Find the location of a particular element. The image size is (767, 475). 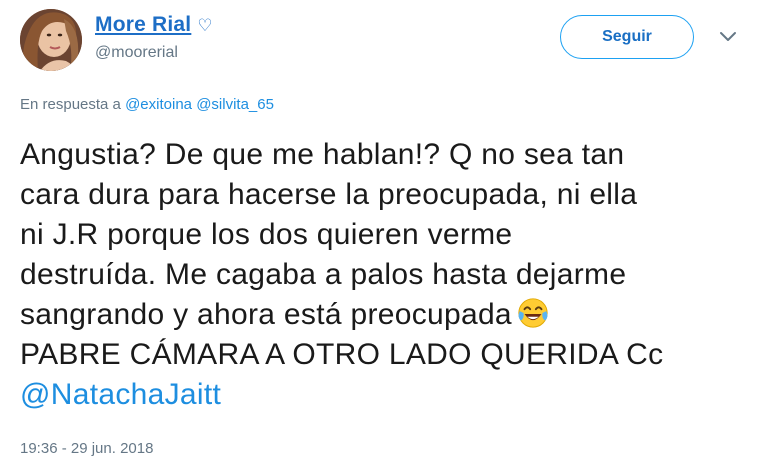

user-handle: @moorerial is located at coordinates (136, 53).